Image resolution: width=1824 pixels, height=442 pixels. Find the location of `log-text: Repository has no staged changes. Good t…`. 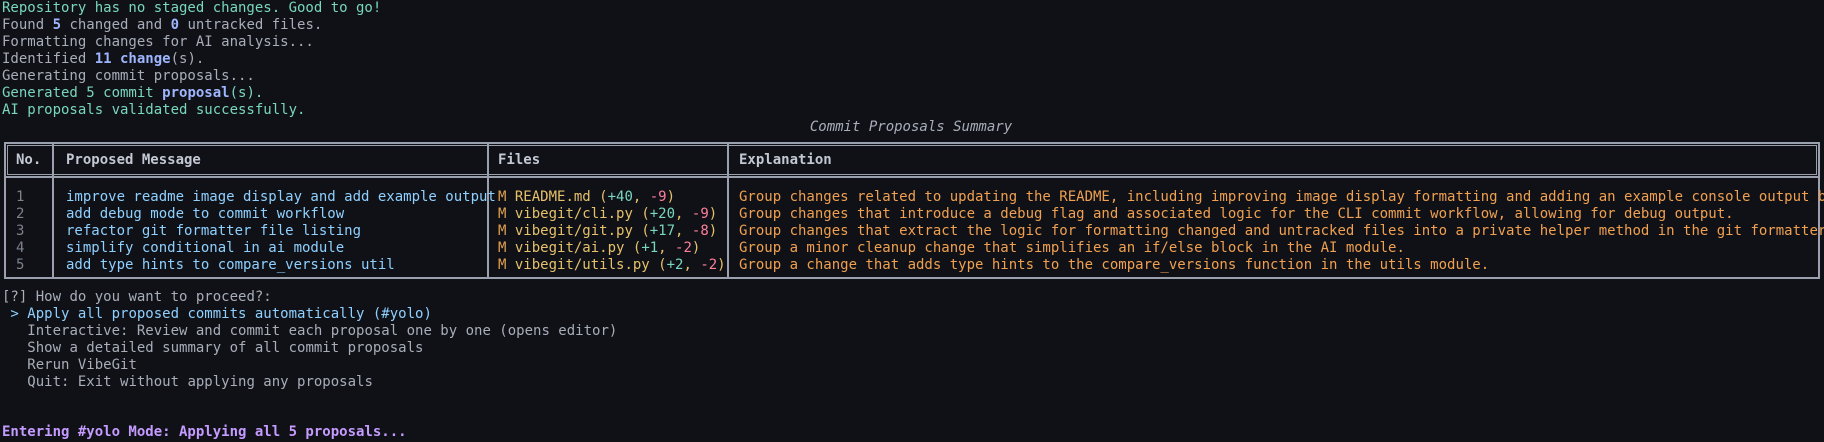

log-text: Repository has no staged changes. Good t… is located at coordinates (192, 8).